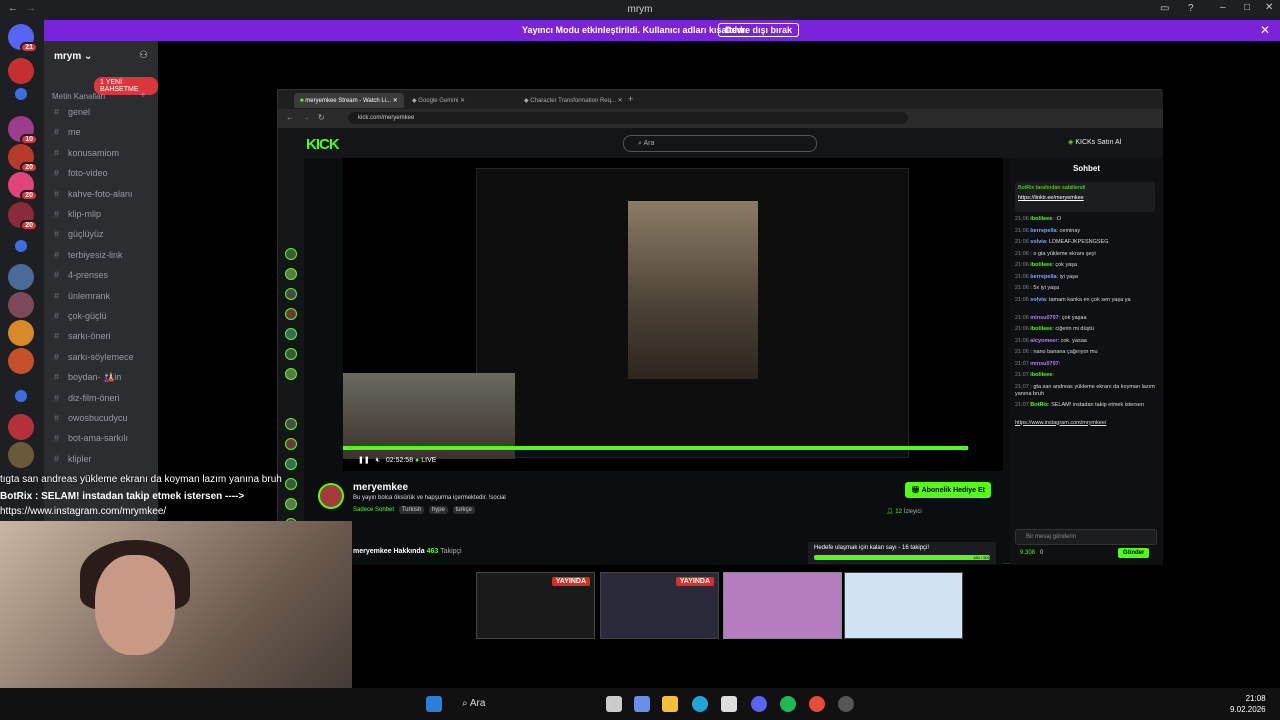 This screenshot has width=1280, height=720. I want to click on taskbar-clock: 21:08 9.02.2026, so click(1248, 704).